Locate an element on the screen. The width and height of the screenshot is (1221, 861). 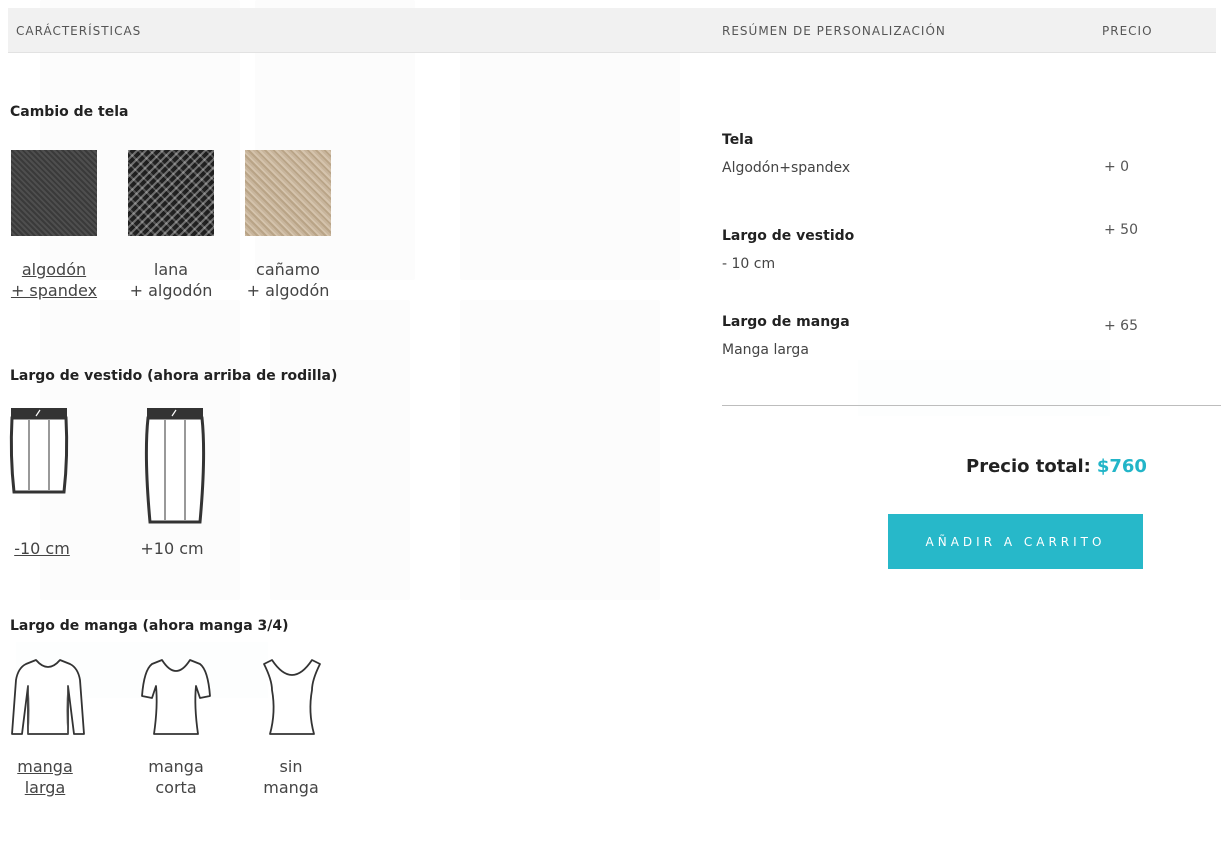
fabric-section-title: Cambio de tela is located at coordinates (69, 112).